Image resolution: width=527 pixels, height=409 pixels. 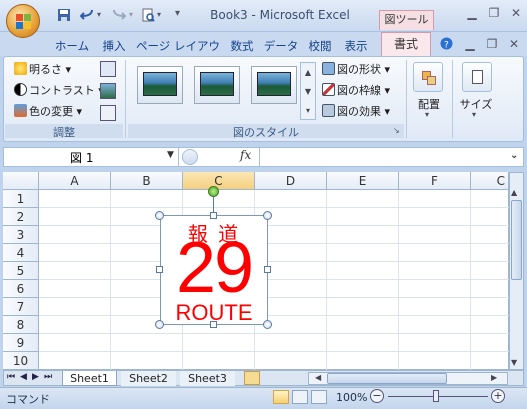 What do you see at coordinates (131, 14) in the screenshot?
I see `redo-dropdown-icon: ▾` at bounding box center [131, 14].